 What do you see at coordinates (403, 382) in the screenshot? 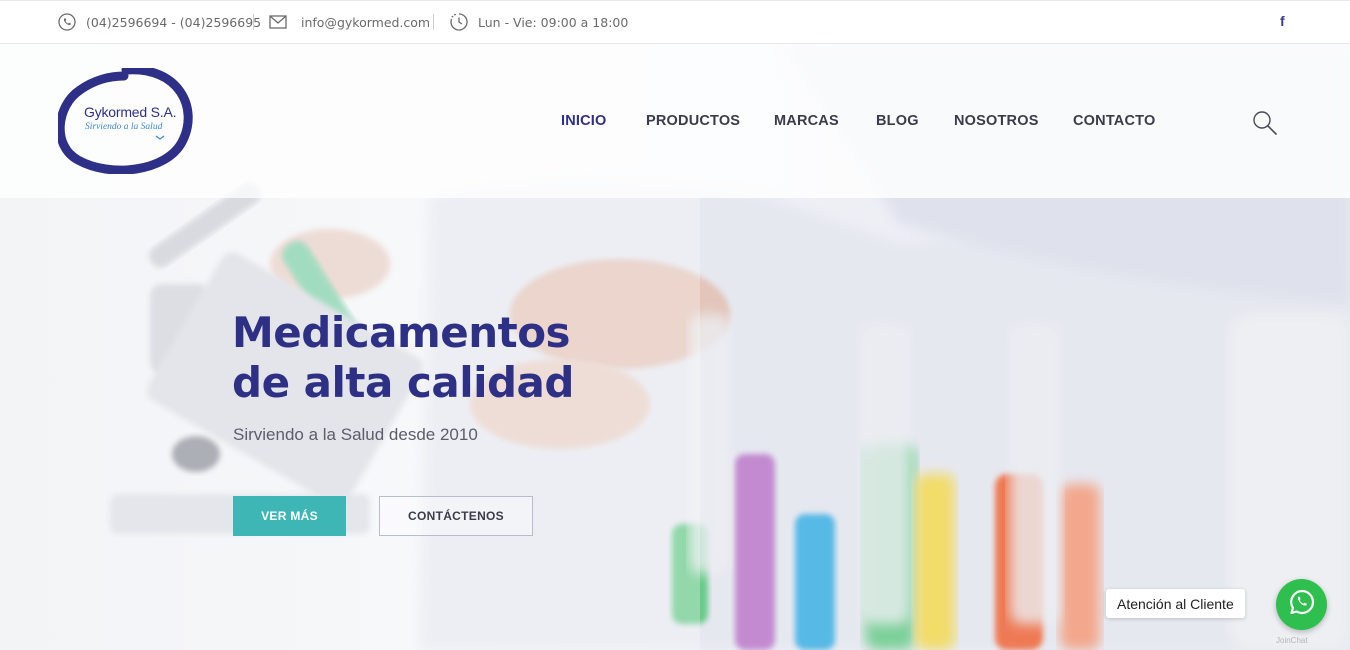
I see `hero-headline-line2: de alta calidad` at bounding box center [403, 382].